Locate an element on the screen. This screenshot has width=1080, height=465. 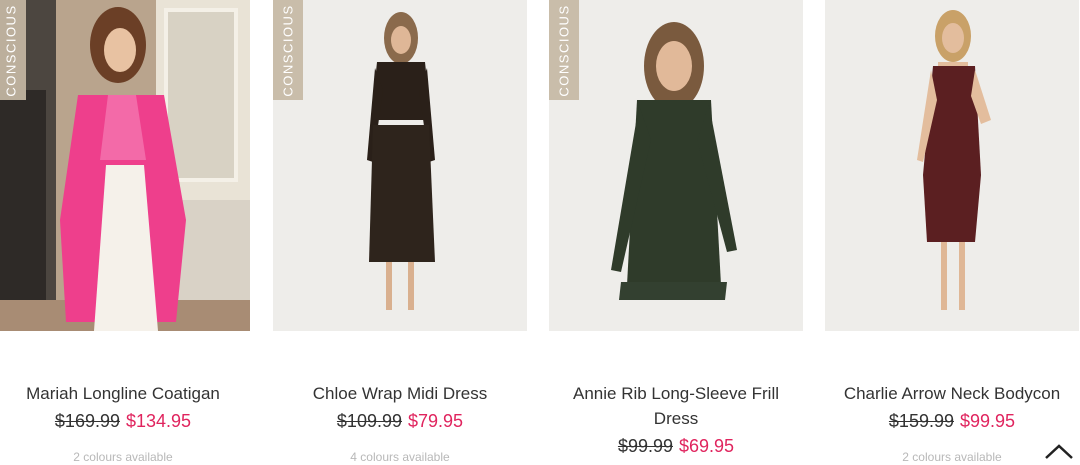
original-price: $109.99 is located at coordinates (369, 421).